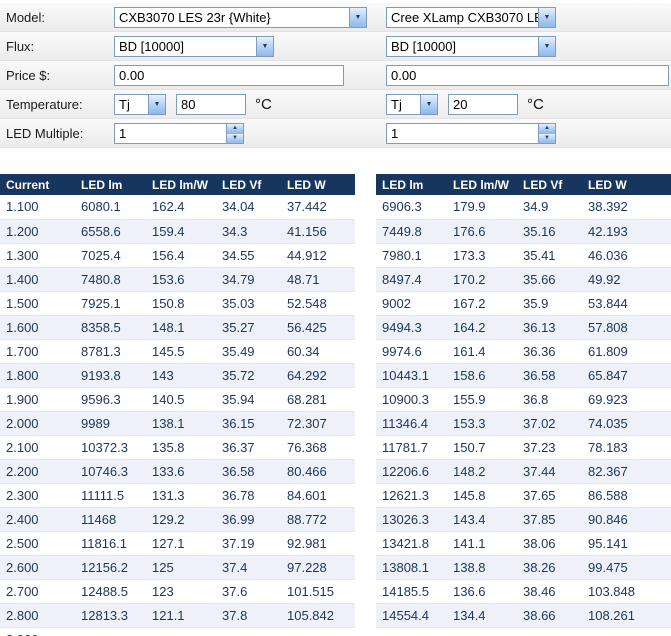  Describe the element at coordinates (411, 231) in the screenshot. I see `cell-value: 7449.8` at that location.